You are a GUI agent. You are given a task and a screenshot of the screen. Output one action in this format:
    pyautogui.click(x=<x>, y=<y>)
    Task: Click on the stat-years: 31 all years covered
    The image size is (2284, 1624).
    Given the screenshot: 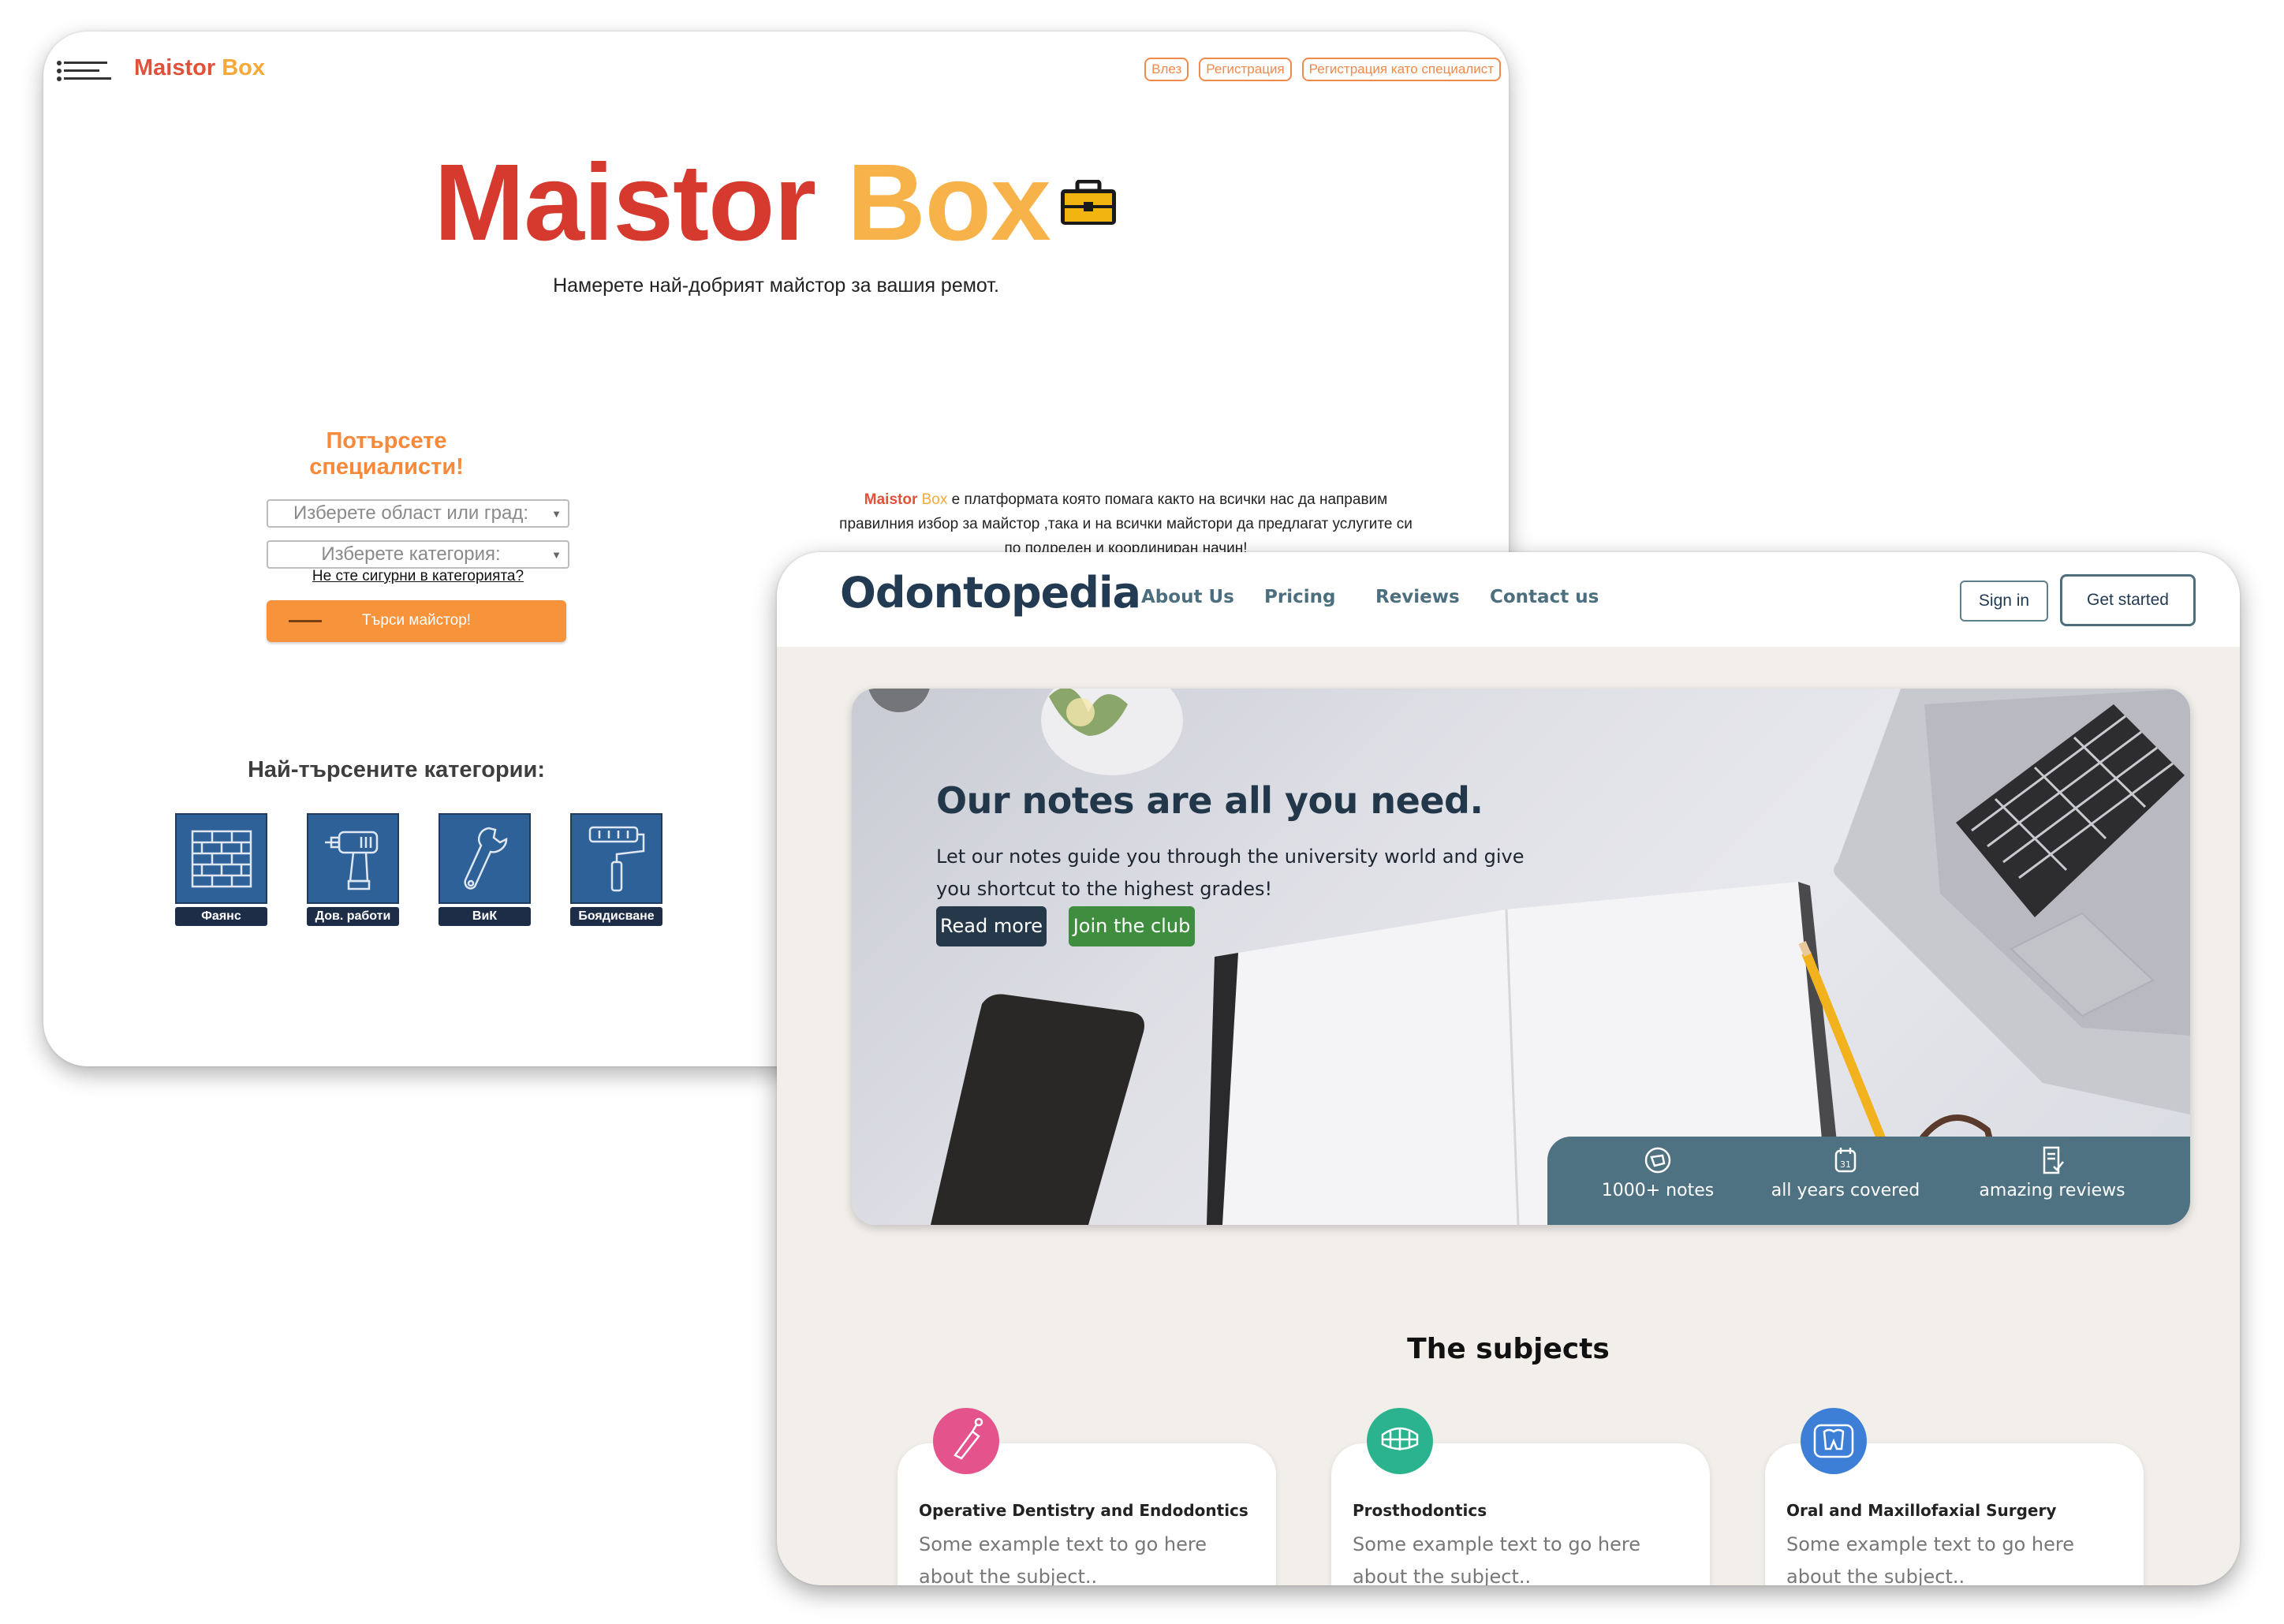 What is the action you would take?
    pyautogui.click(x=1845, y=1181)
    